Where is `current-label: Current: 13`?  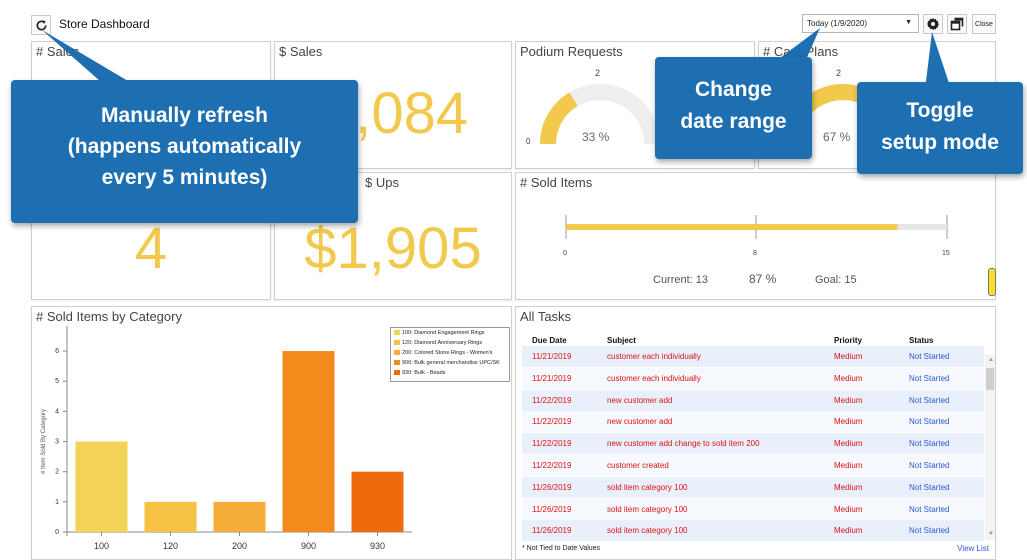 current-label: Current: 13 is located at coordinates (681, 280).